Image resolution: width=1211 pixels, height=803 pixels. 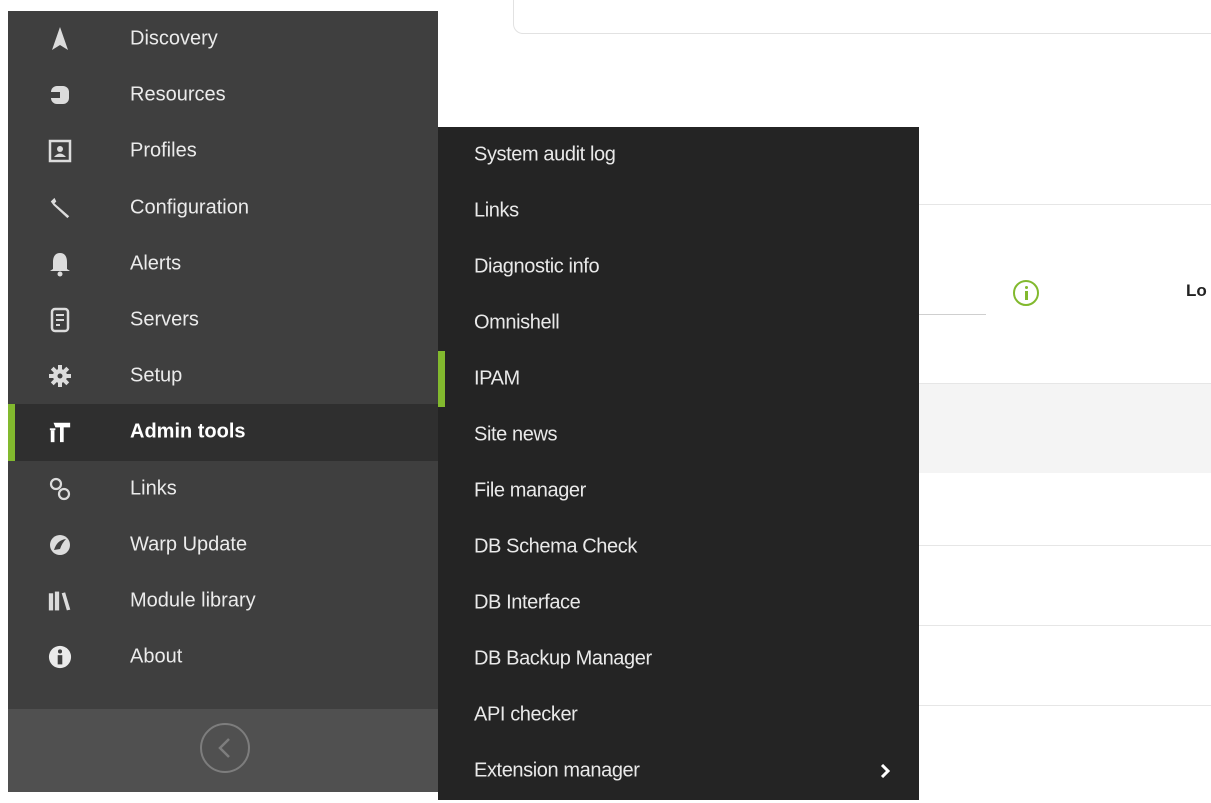 I want to click on sidebar-item-label: About, so click(x=156, y=656).